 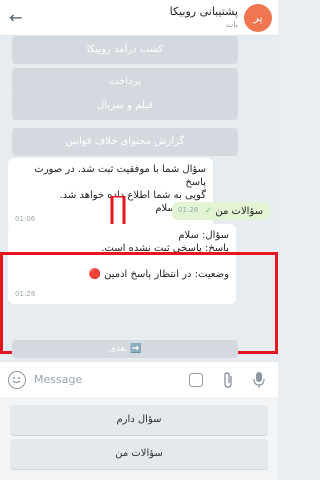 What do you see at coordinates (139, 454) in the screenshot?
I see `reply-button-my-questions: سؤالات من` at bounding box center [139, 454].